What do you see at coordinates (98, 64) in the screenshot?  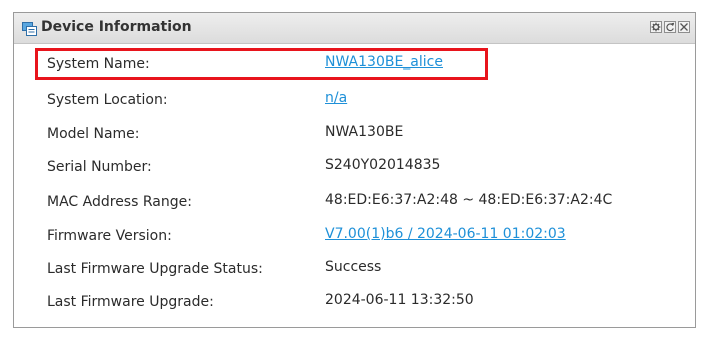 I see `system-name-label: System Name:` at bounding box center [98, 64].